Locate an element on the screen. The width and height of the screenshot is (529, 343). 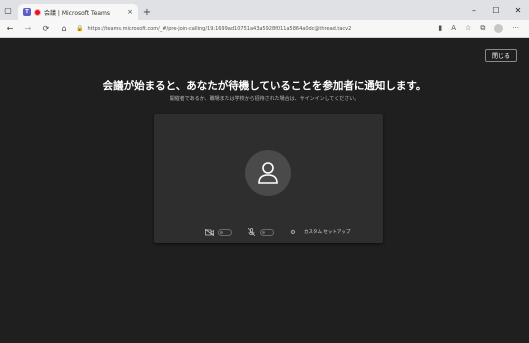
refresh-icon: ⟳ is located at coordinates (46, 28).